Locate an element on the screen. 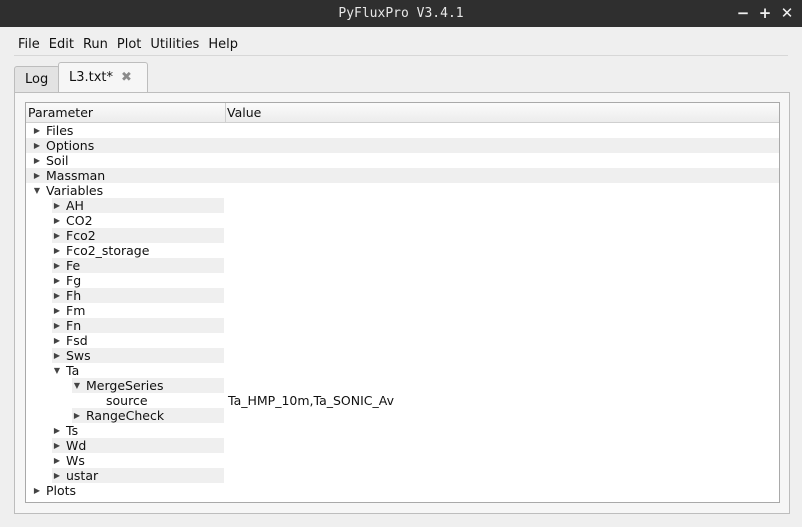 The image size is (802, 527). menu-plot: Plot is located at coordinates (129, 45).